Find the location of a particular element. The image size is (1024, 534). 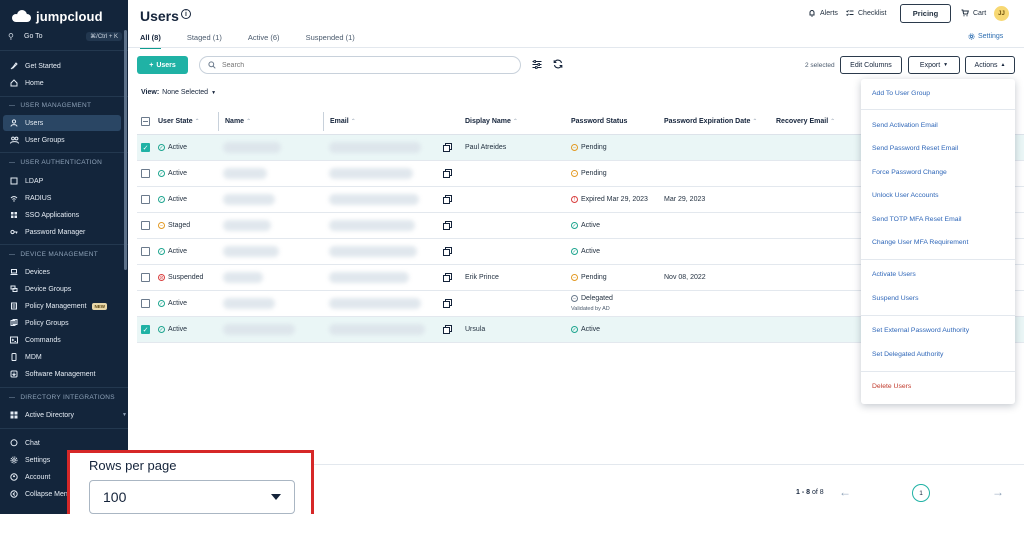

column-recovery-email: Recovery Email ⌃ is located at coordinates (805, 121).